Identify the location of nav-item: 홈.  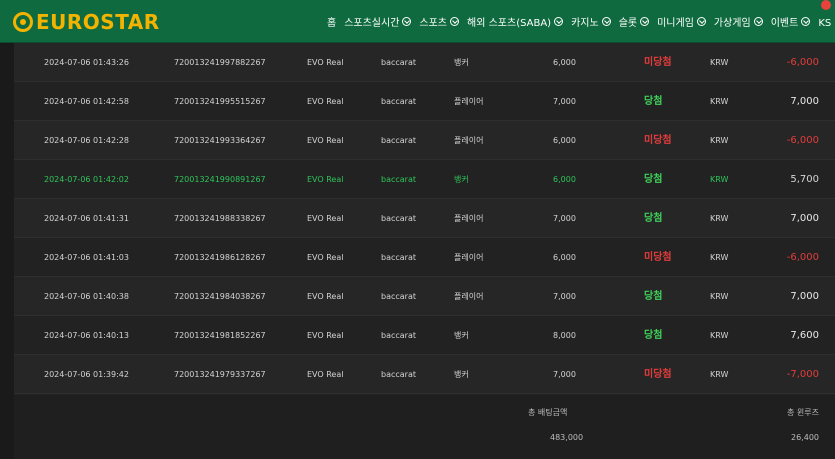
(331, 21).